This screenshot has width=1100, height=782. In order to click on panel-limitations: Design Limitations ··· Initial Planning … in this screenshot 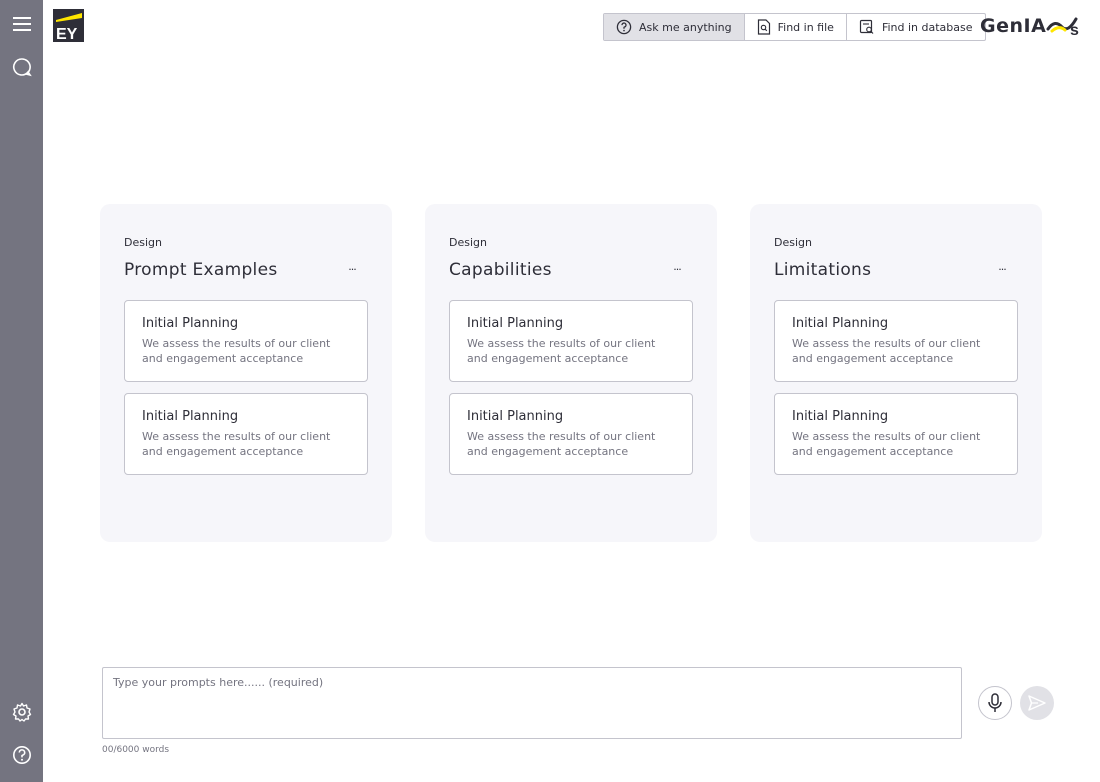, I will do `click(896, 373)`.